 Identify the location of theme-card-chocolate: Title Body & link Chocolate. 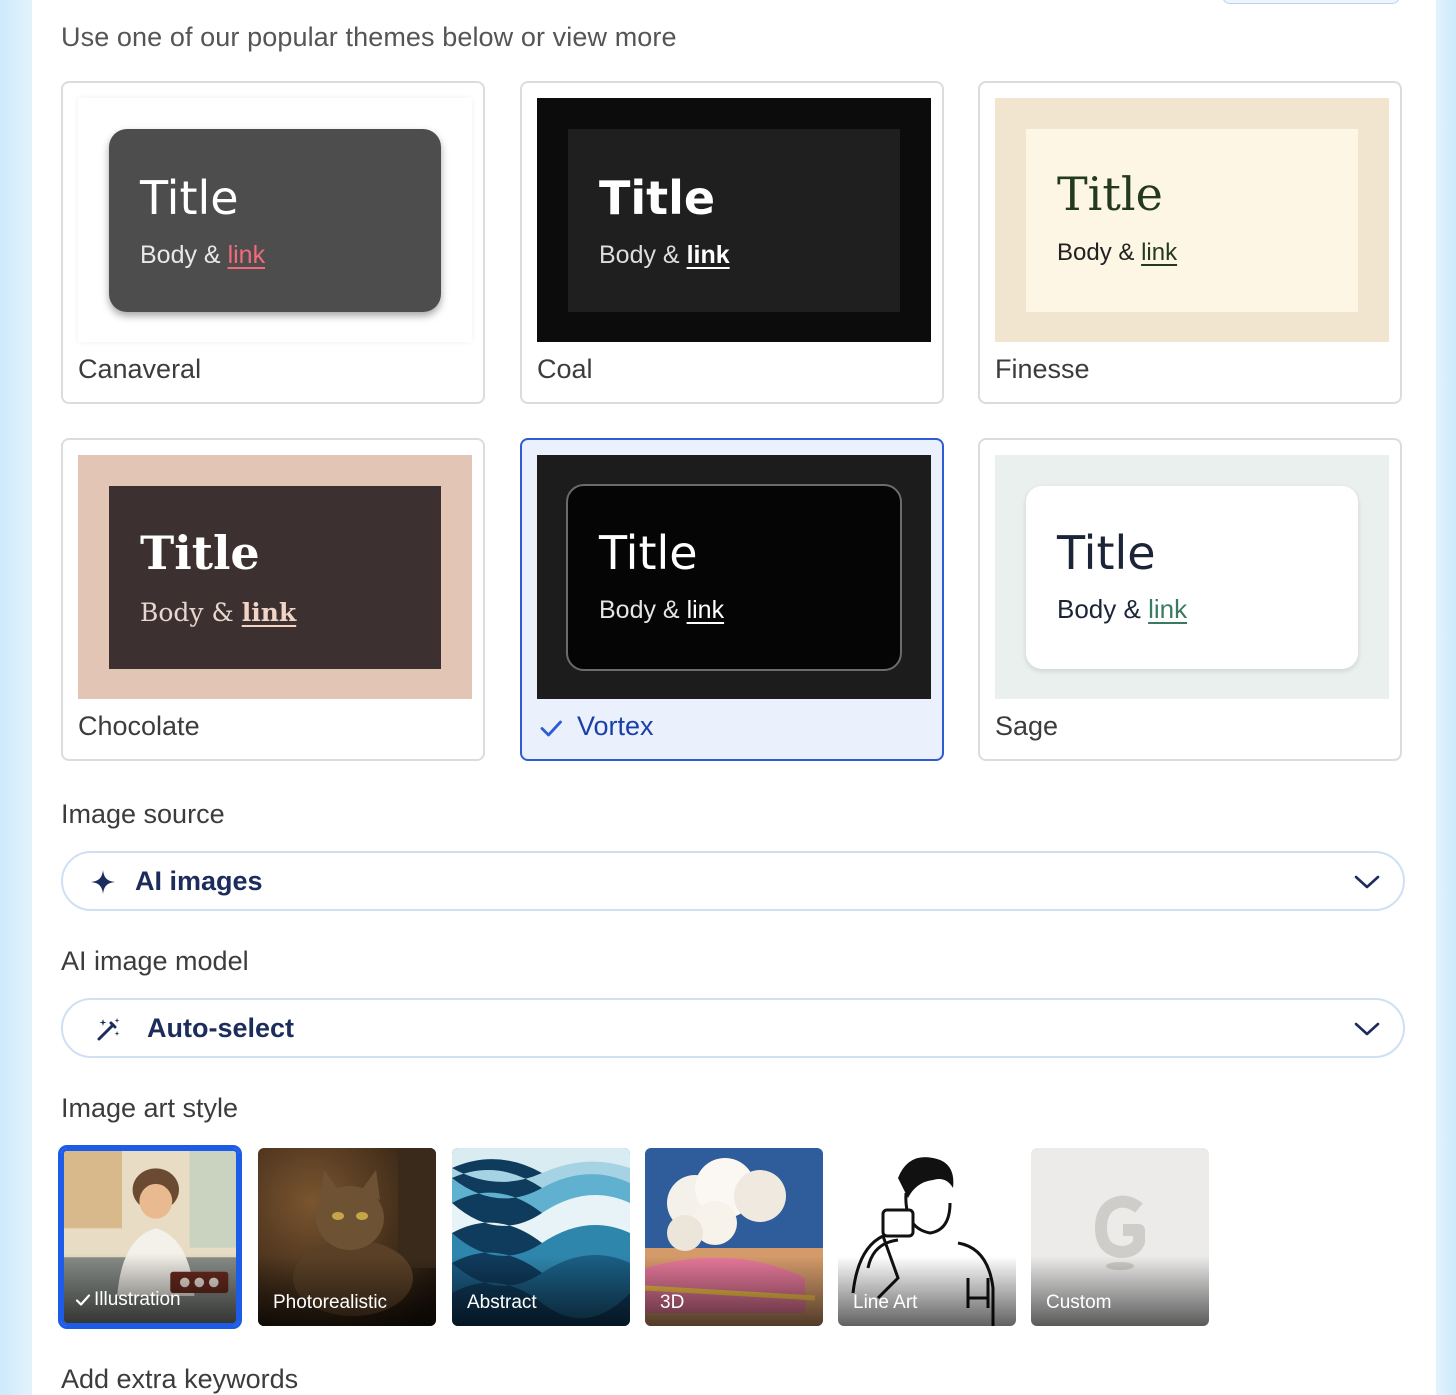
(273, 599).